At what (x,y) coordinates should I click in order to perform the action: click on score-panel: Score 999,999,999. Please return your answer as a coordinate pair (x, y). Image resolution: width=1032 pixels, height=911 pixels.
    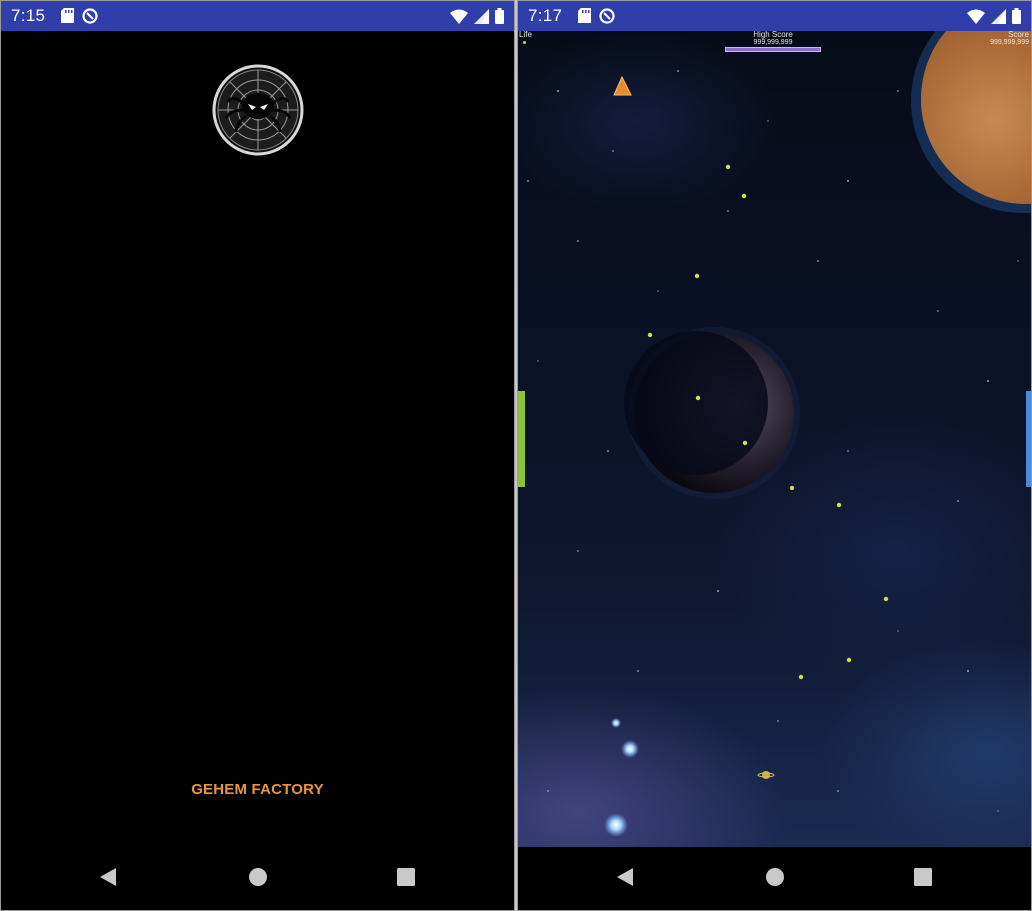
    Looking at the image, I should click on (1009, 38).